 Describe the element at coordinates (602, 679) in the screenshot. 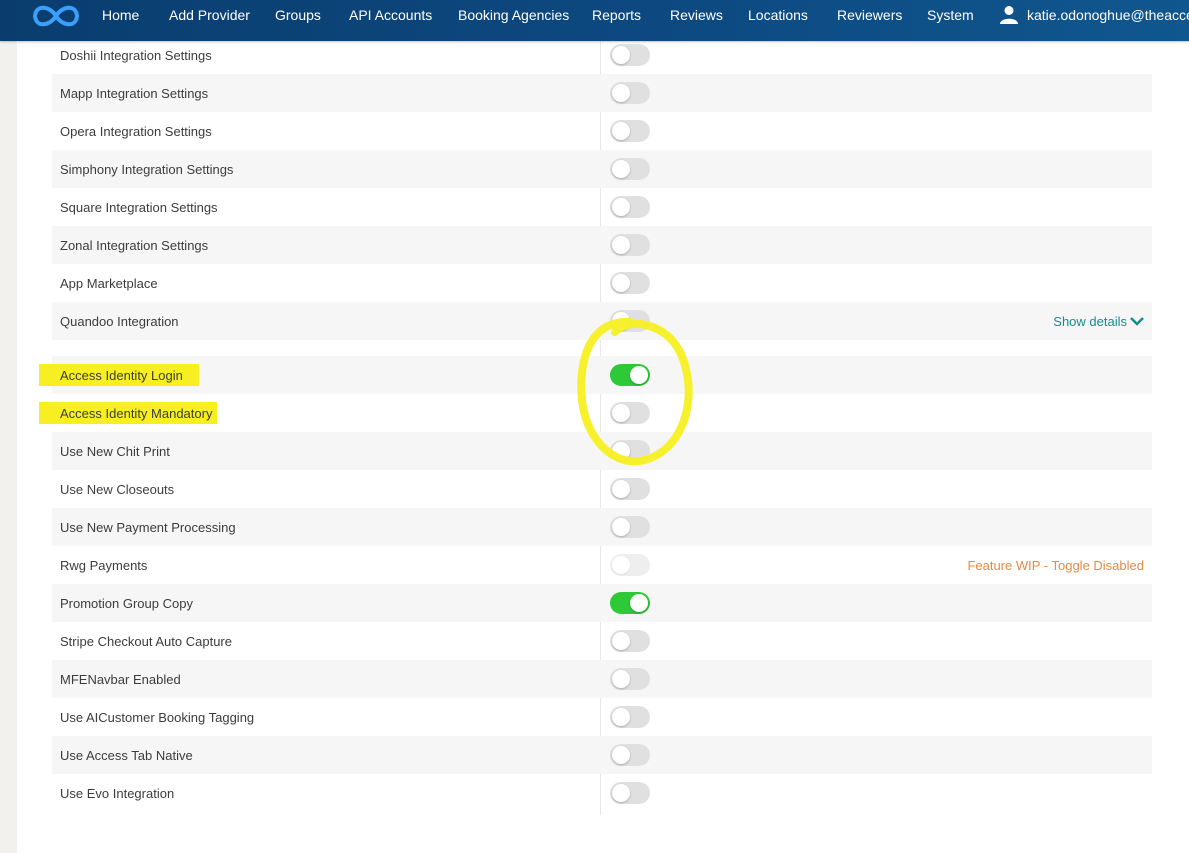

I see `settings-row: MFENavbar Enabled` at that location.